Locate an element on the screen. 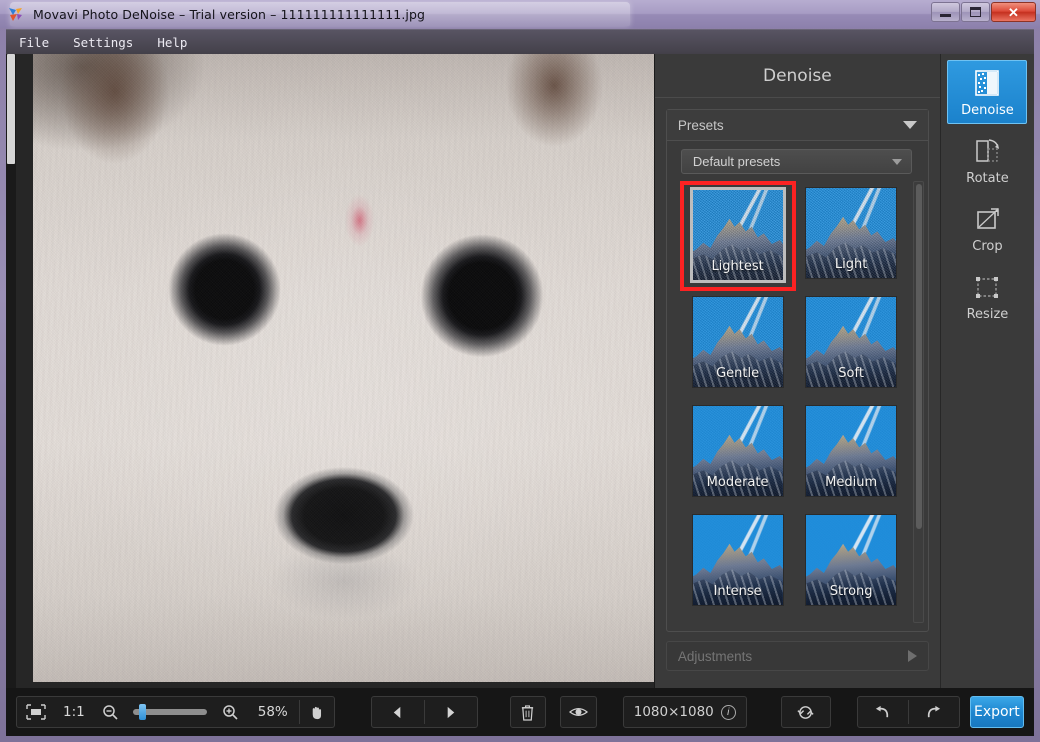 This screenshot has width=1040, height=742. preset-thumbnail: Medium is located at coordinates (851, 451).